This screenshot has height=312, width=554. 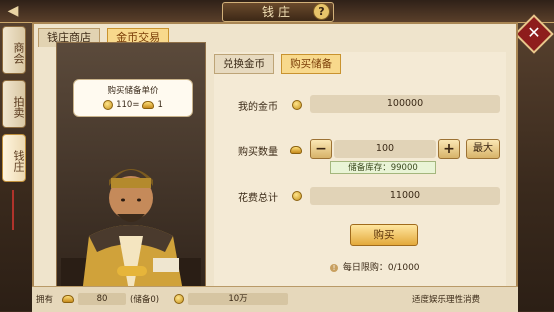 What do you see at coordinates (405, 104) in the screenshot?
I see `my-gold-field: 100000` at bounding box center [405, 104].